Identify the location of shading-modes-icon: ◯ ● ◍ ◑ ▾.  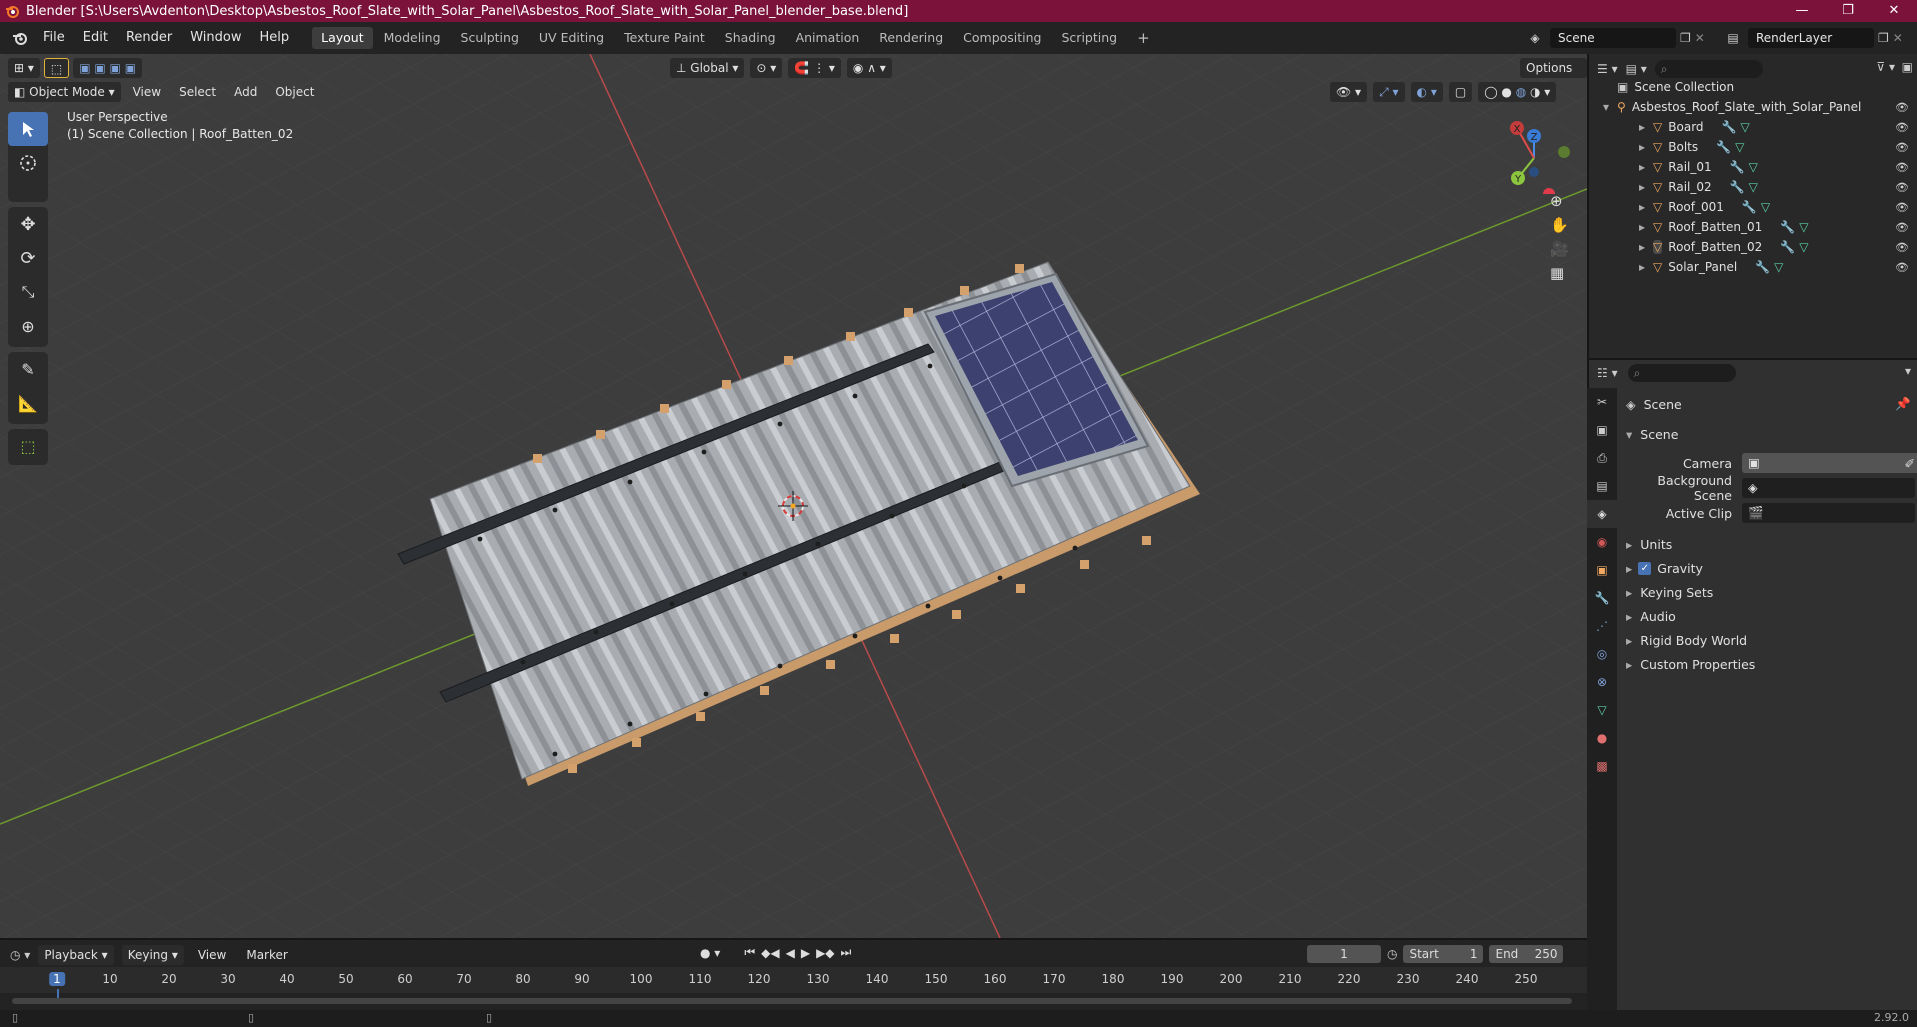
(1517, 92).